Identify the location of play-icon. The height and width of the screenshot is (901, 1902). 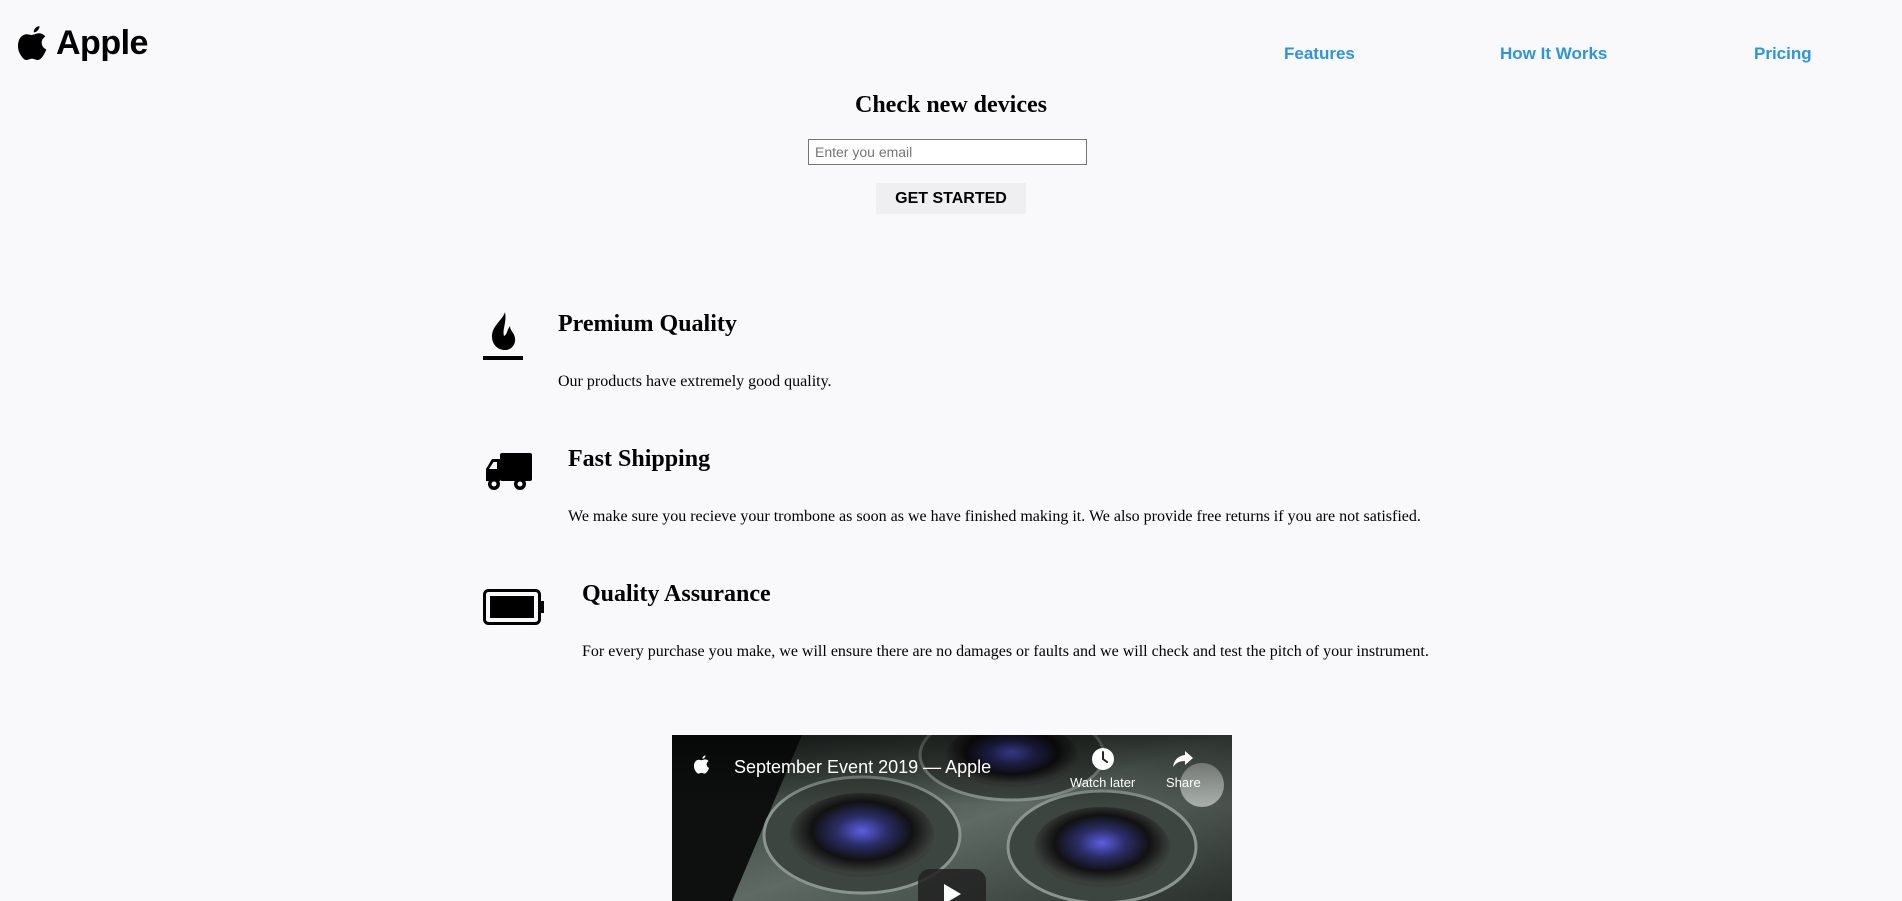
(952, 892).